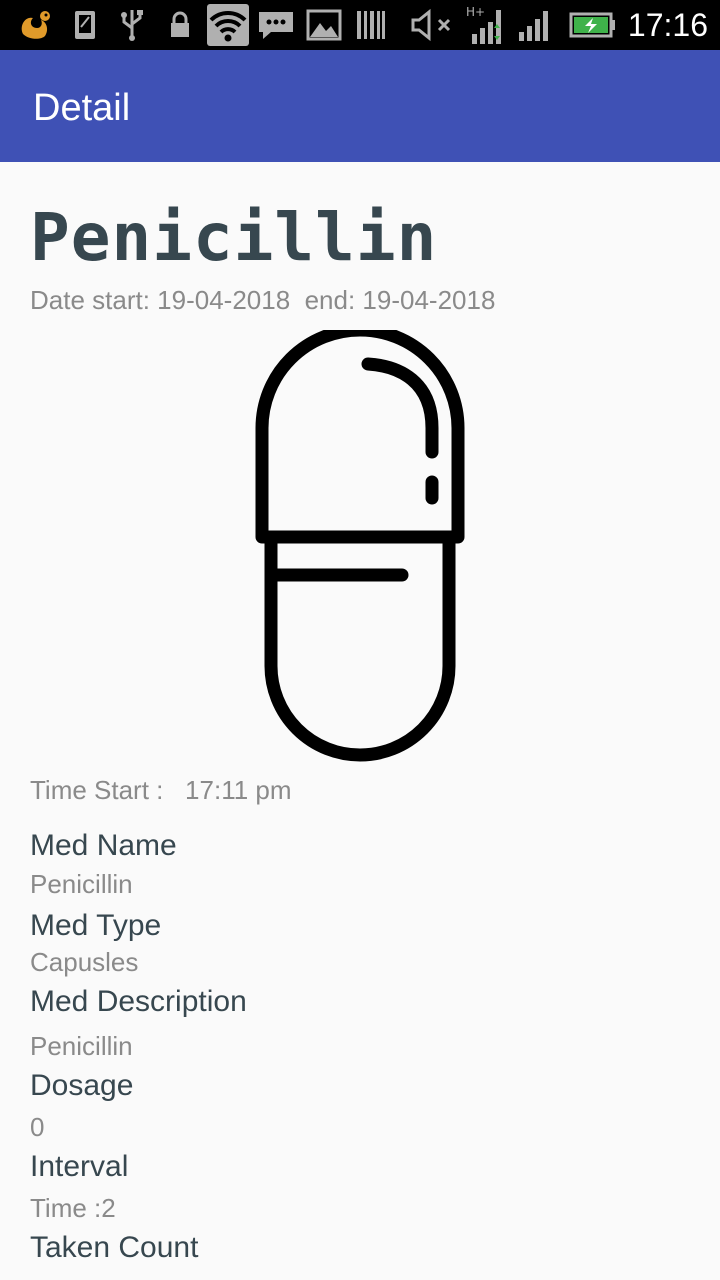 This screenshot has width=720, height=1280. What do you see at coordinates (85, 25) in the screenshot?
I see `sim-card-icon` at bounding box center [85, 25].